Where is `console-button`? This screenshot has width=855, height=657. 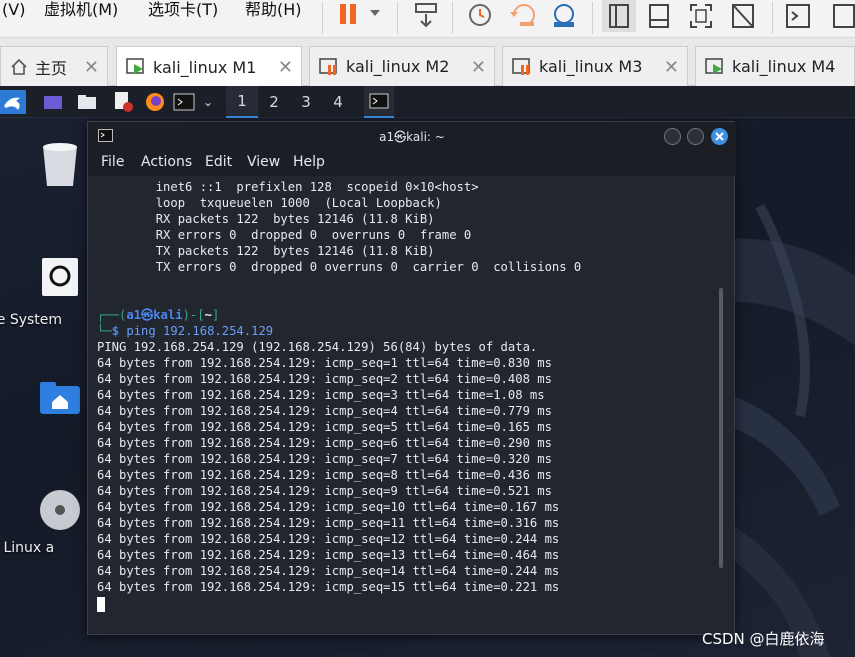
console-button is located at coordinates (798, 16).